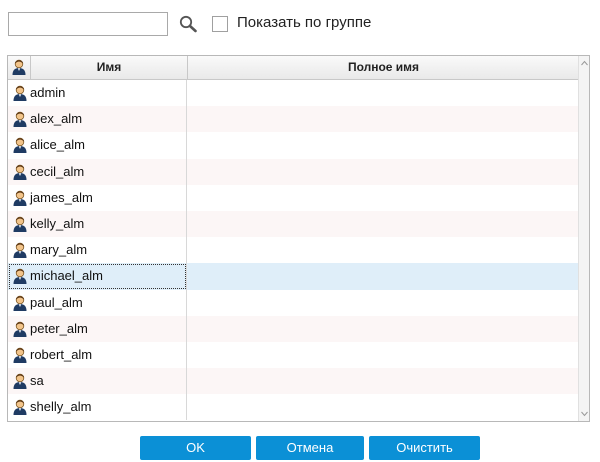 This screenshot has width=600, height=462. I want to click on name-cell: admin, so click(97, 93).